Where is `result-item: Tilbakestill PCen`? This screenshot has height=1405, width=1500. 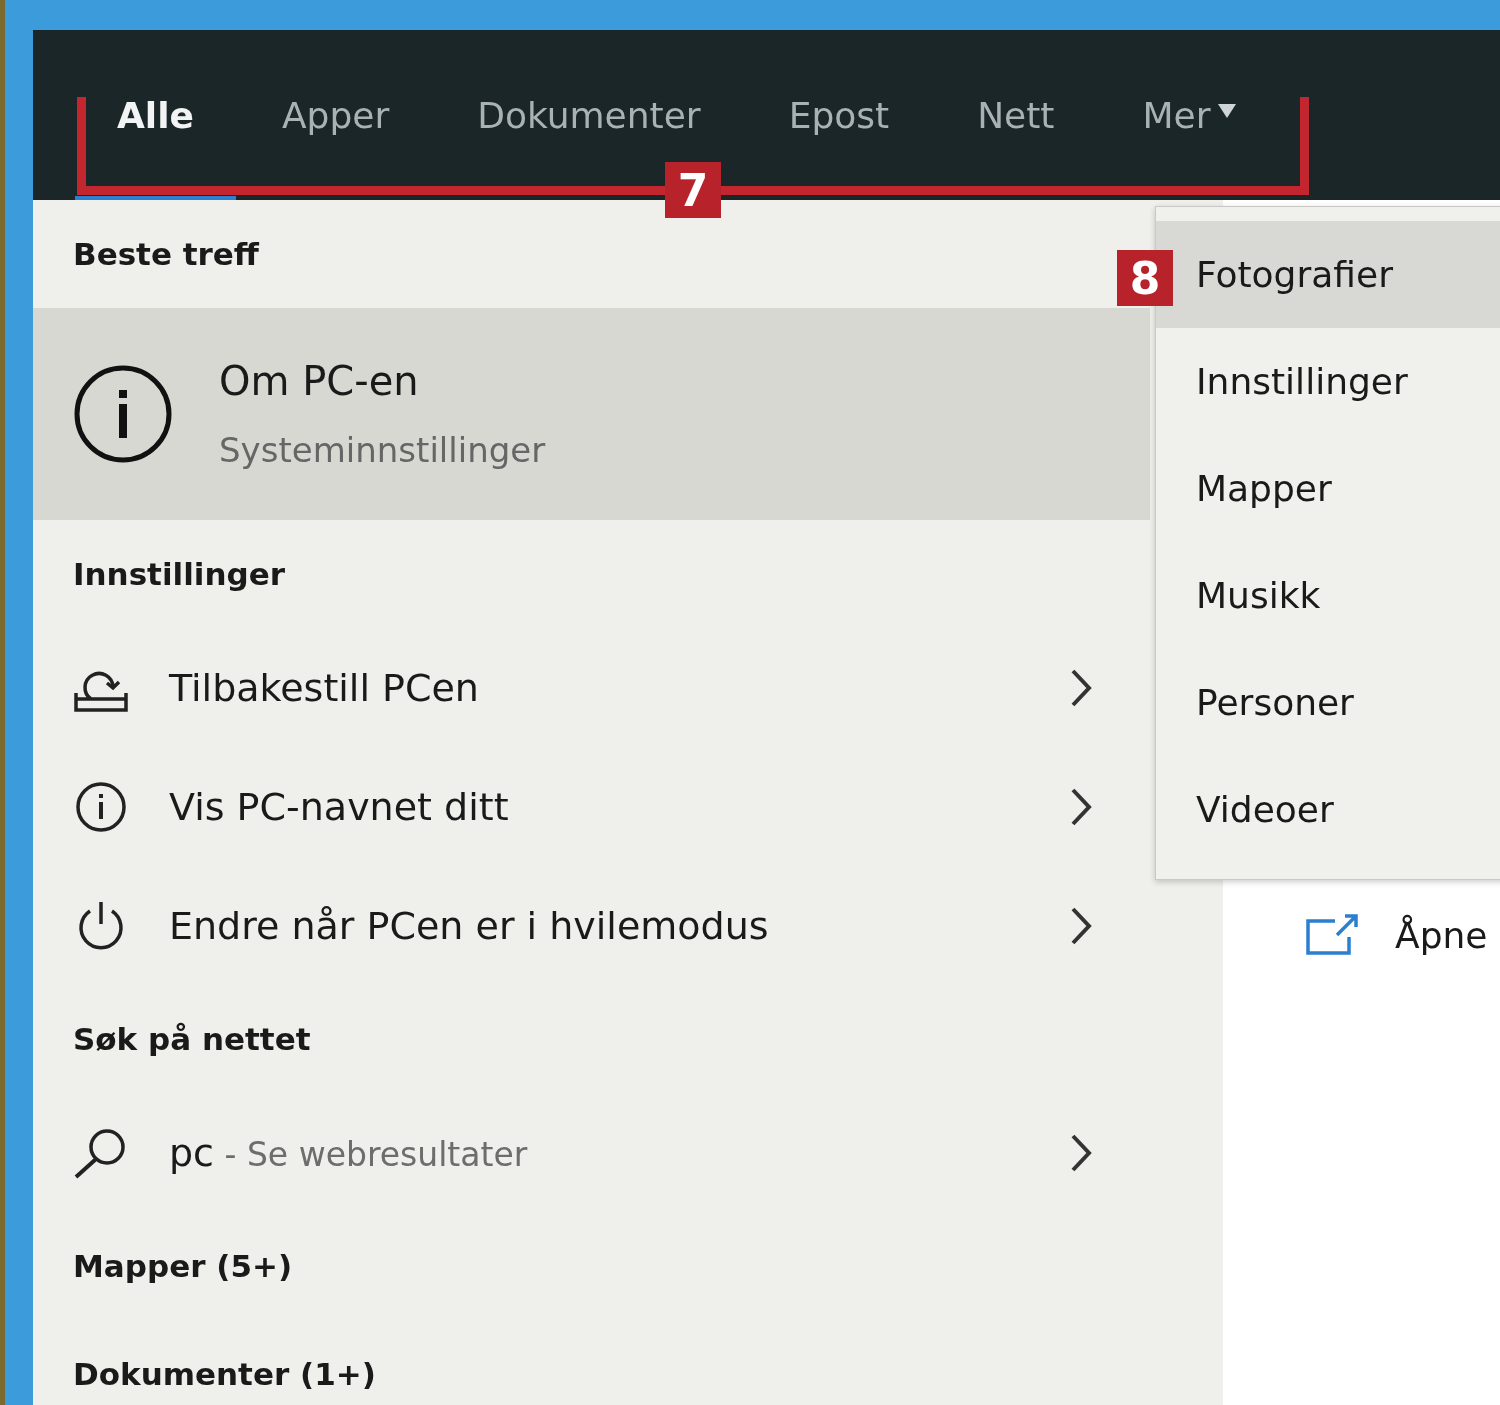 result-item: Tilbakestill PCen is located at coordinates (611, 687).